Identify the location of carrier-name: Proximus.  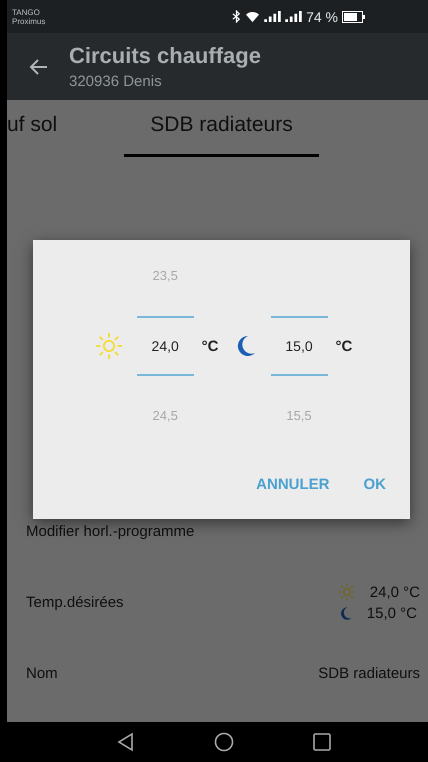
(29, 21).